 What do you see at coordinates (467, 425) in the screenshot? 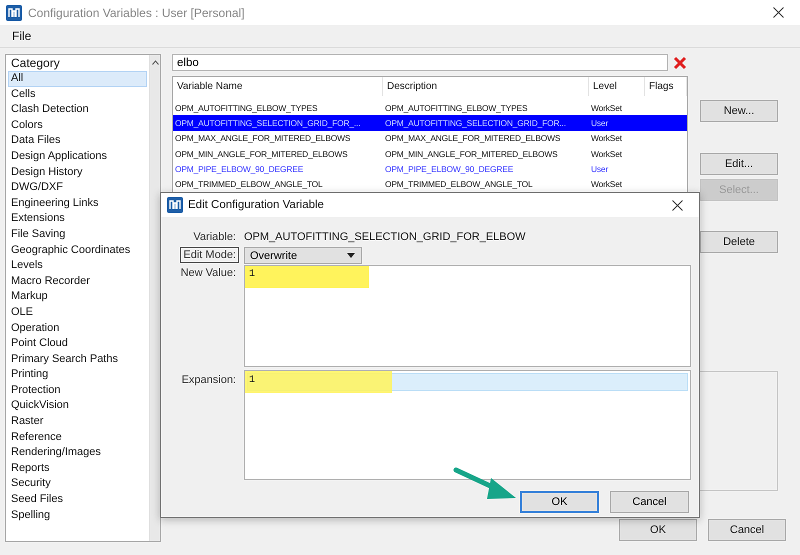
I see `expansion-field: 1` at bounding box center [467, 425].